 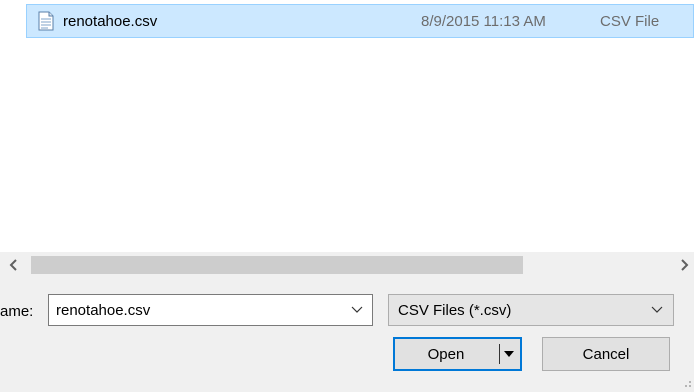 I want to click on file-type-select: CSV Files (*.csv), so click(x=531, y=310).